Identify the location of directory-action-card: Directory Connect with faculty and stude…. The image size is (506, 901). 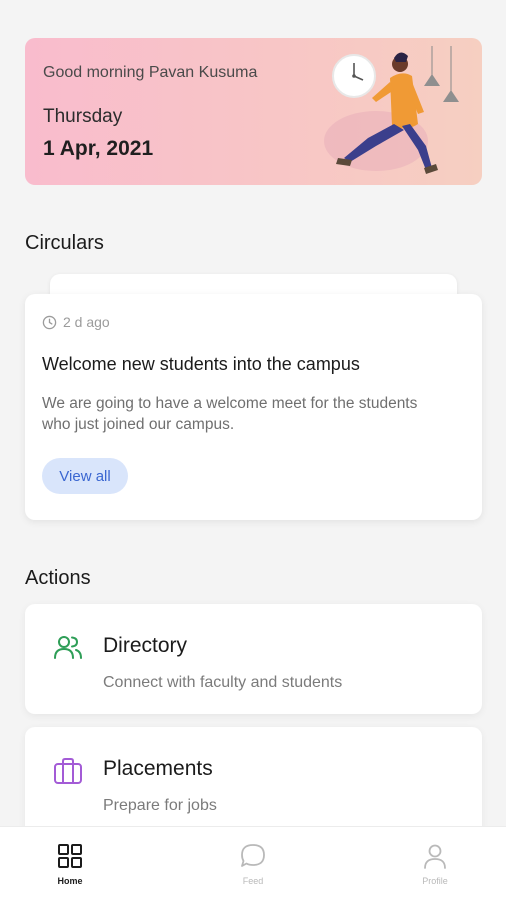
(253, 659).